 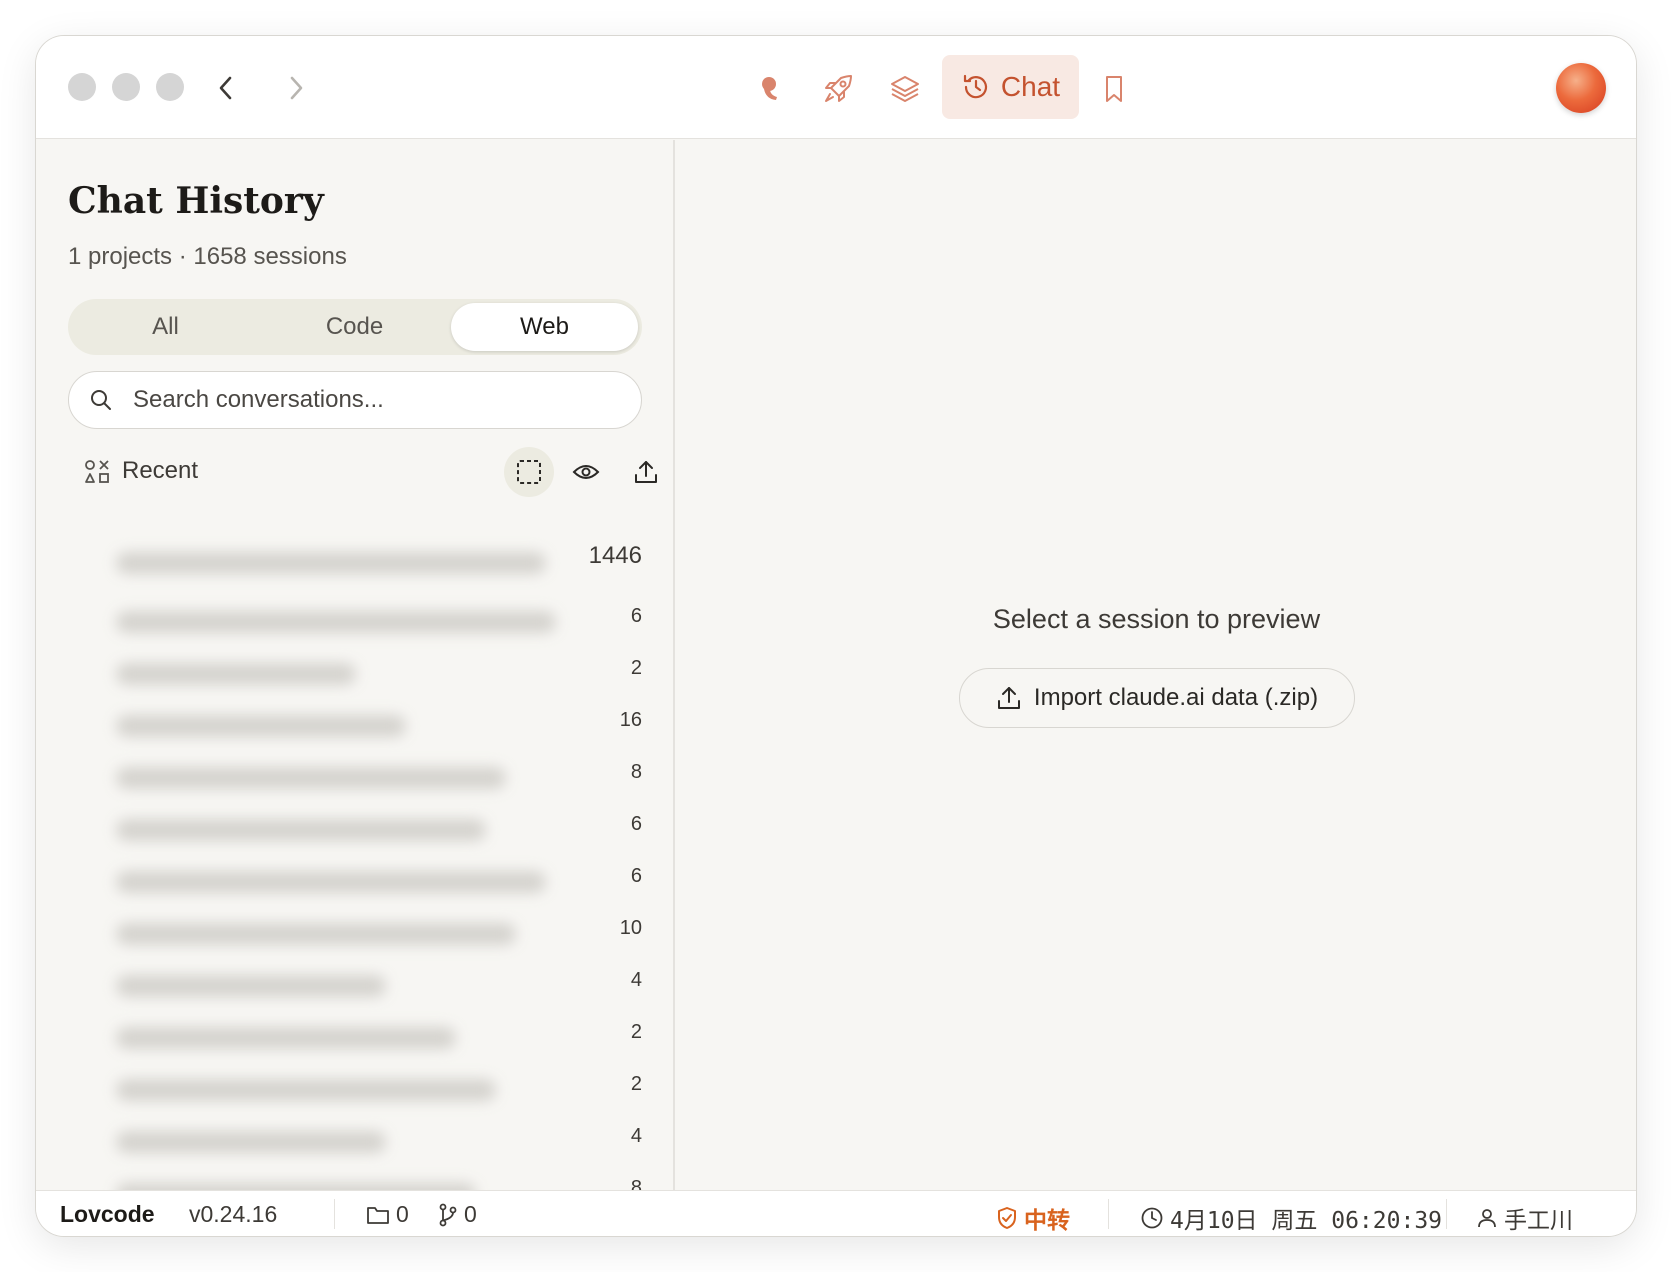 I want to click on import-button: Import claude.ai data (.zip), so click(x=1157, y=698).